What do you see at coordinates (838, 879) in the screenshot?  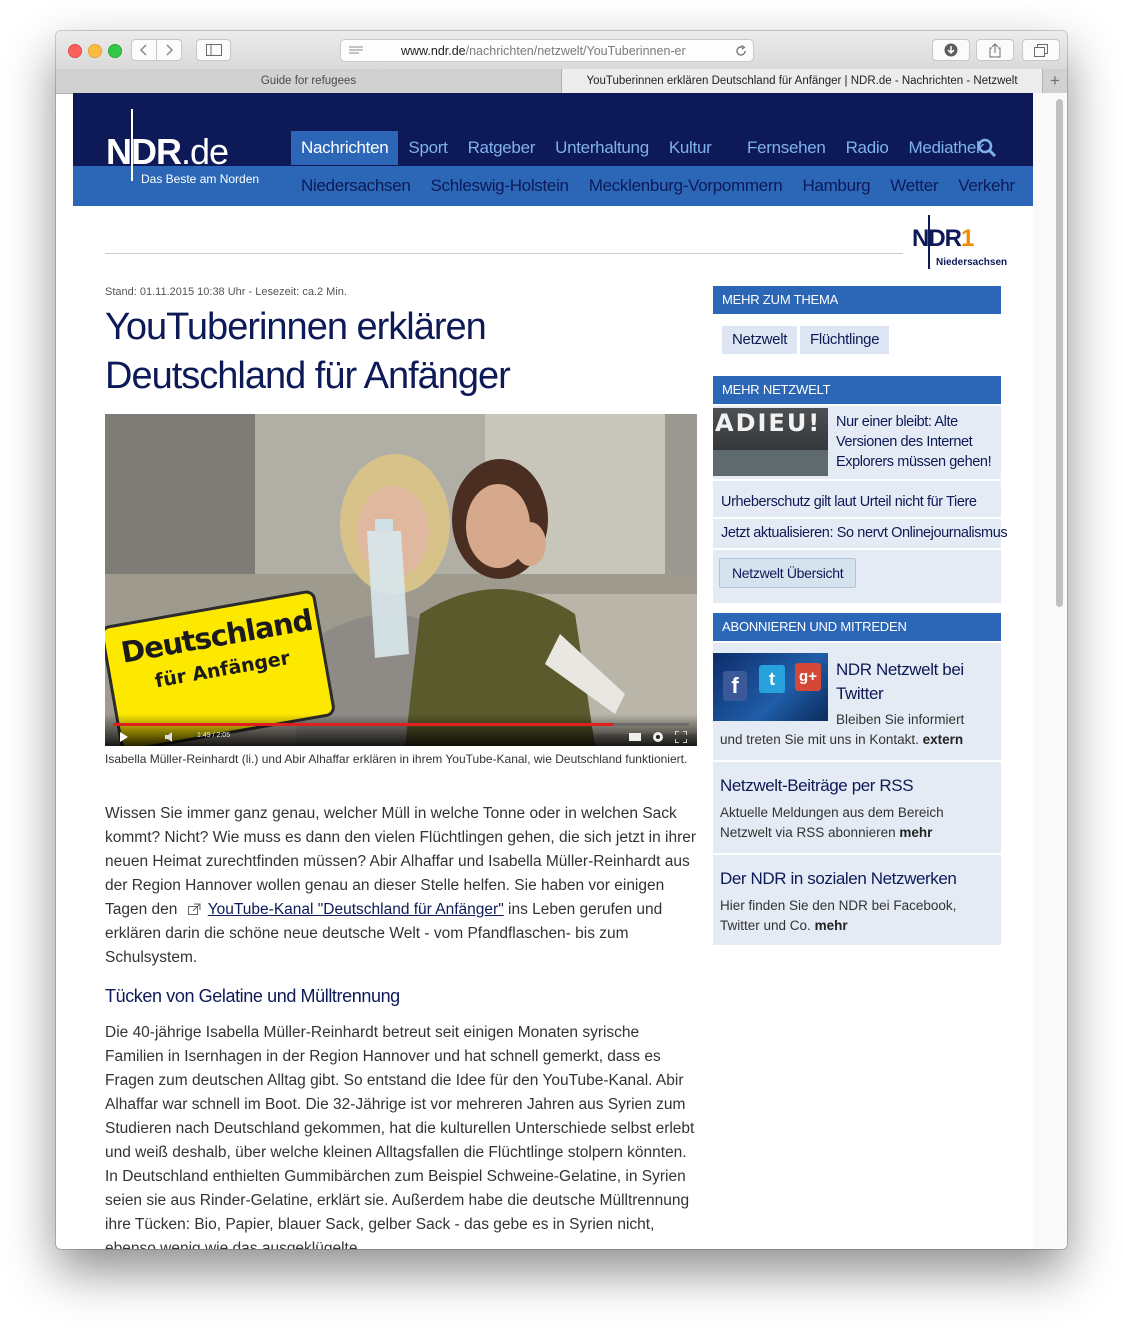 I see `social-teaser-title: Der NDR in sozialen Netzwerken` at bounding box center [838, 879].